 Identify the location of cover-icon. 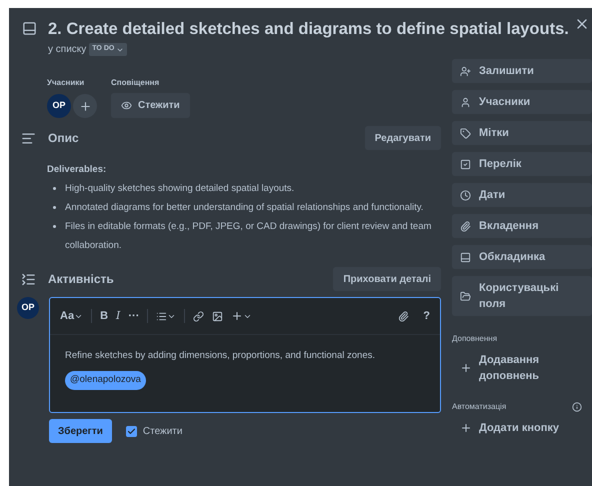
(465, 257).